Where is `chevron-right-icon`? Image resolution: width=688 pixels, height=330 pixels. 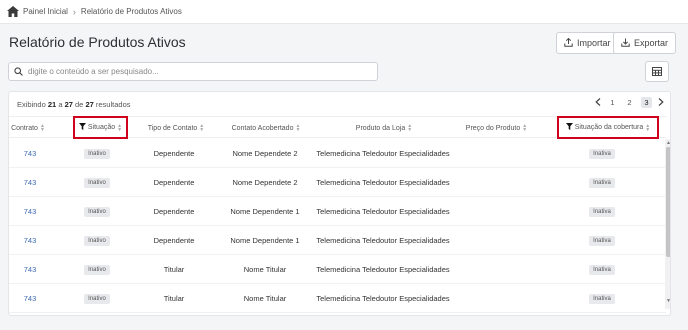
chevron-right-icon is located at coordinates (661, 102).